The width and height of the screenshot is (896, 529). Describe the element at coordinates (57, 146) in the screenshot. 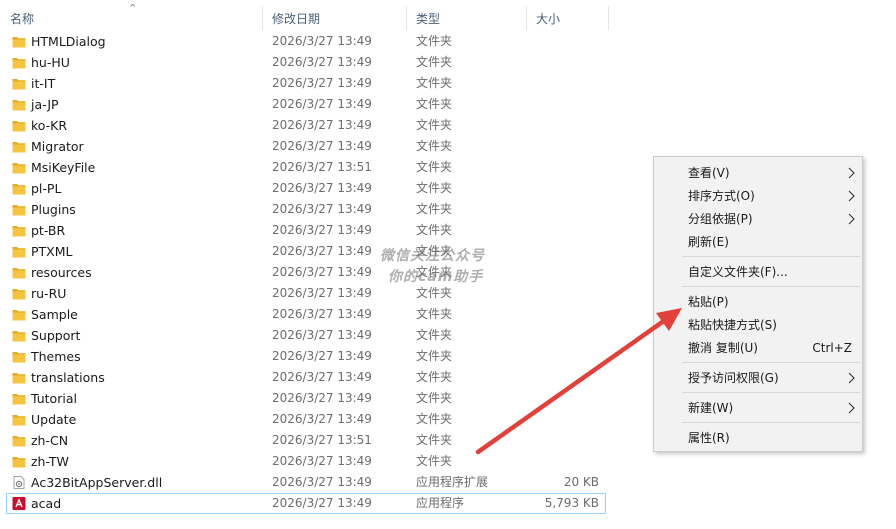

I see `file-name: Migrator` at that location.